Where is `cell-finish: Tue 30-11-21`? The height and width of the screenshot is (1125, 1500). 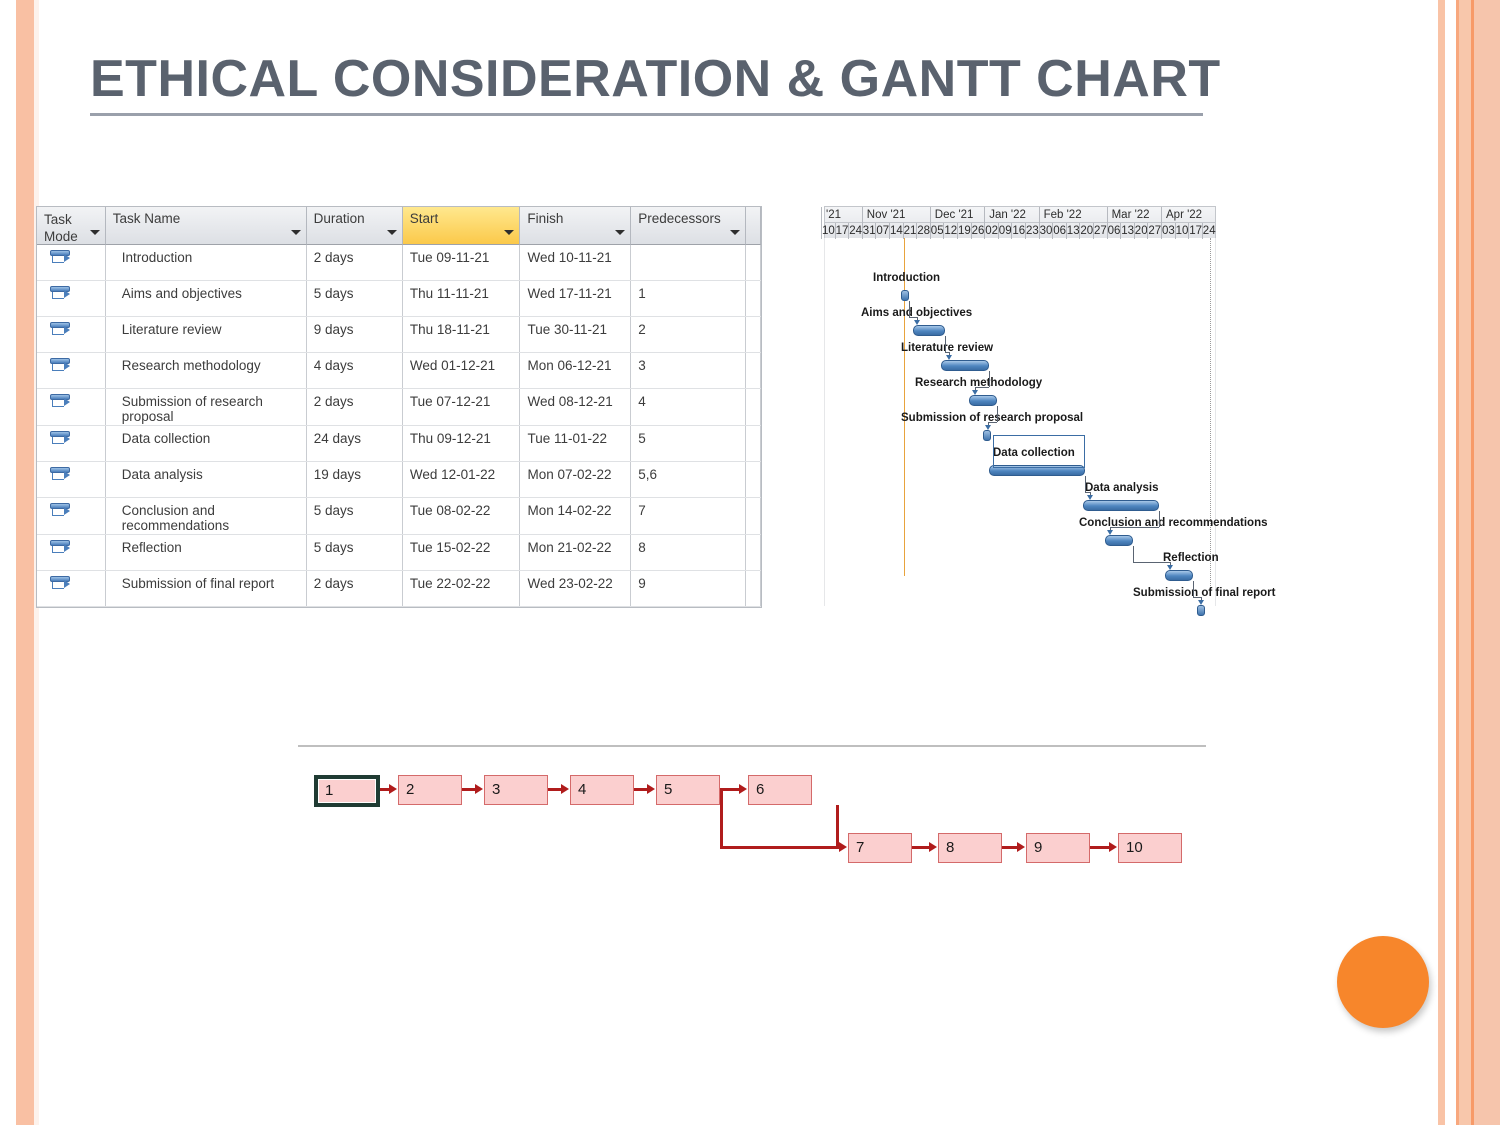 cell-finish: Tue 30-11-21 is located at coordinates (576, 334).